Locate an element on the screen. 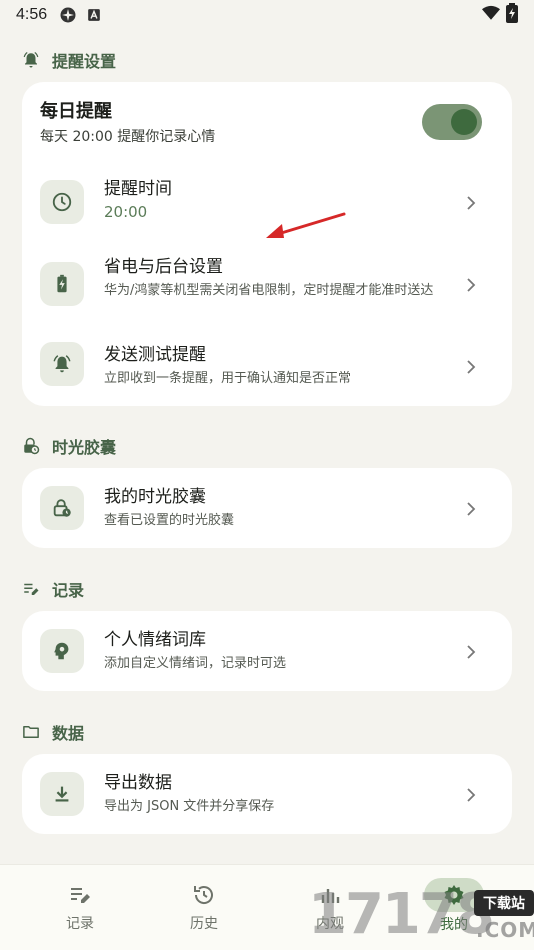 The image size is (534, 950). row-subtitle: 立即收到一条提醒，用于确认通知是否正常 is located at coordinates (228, 378).